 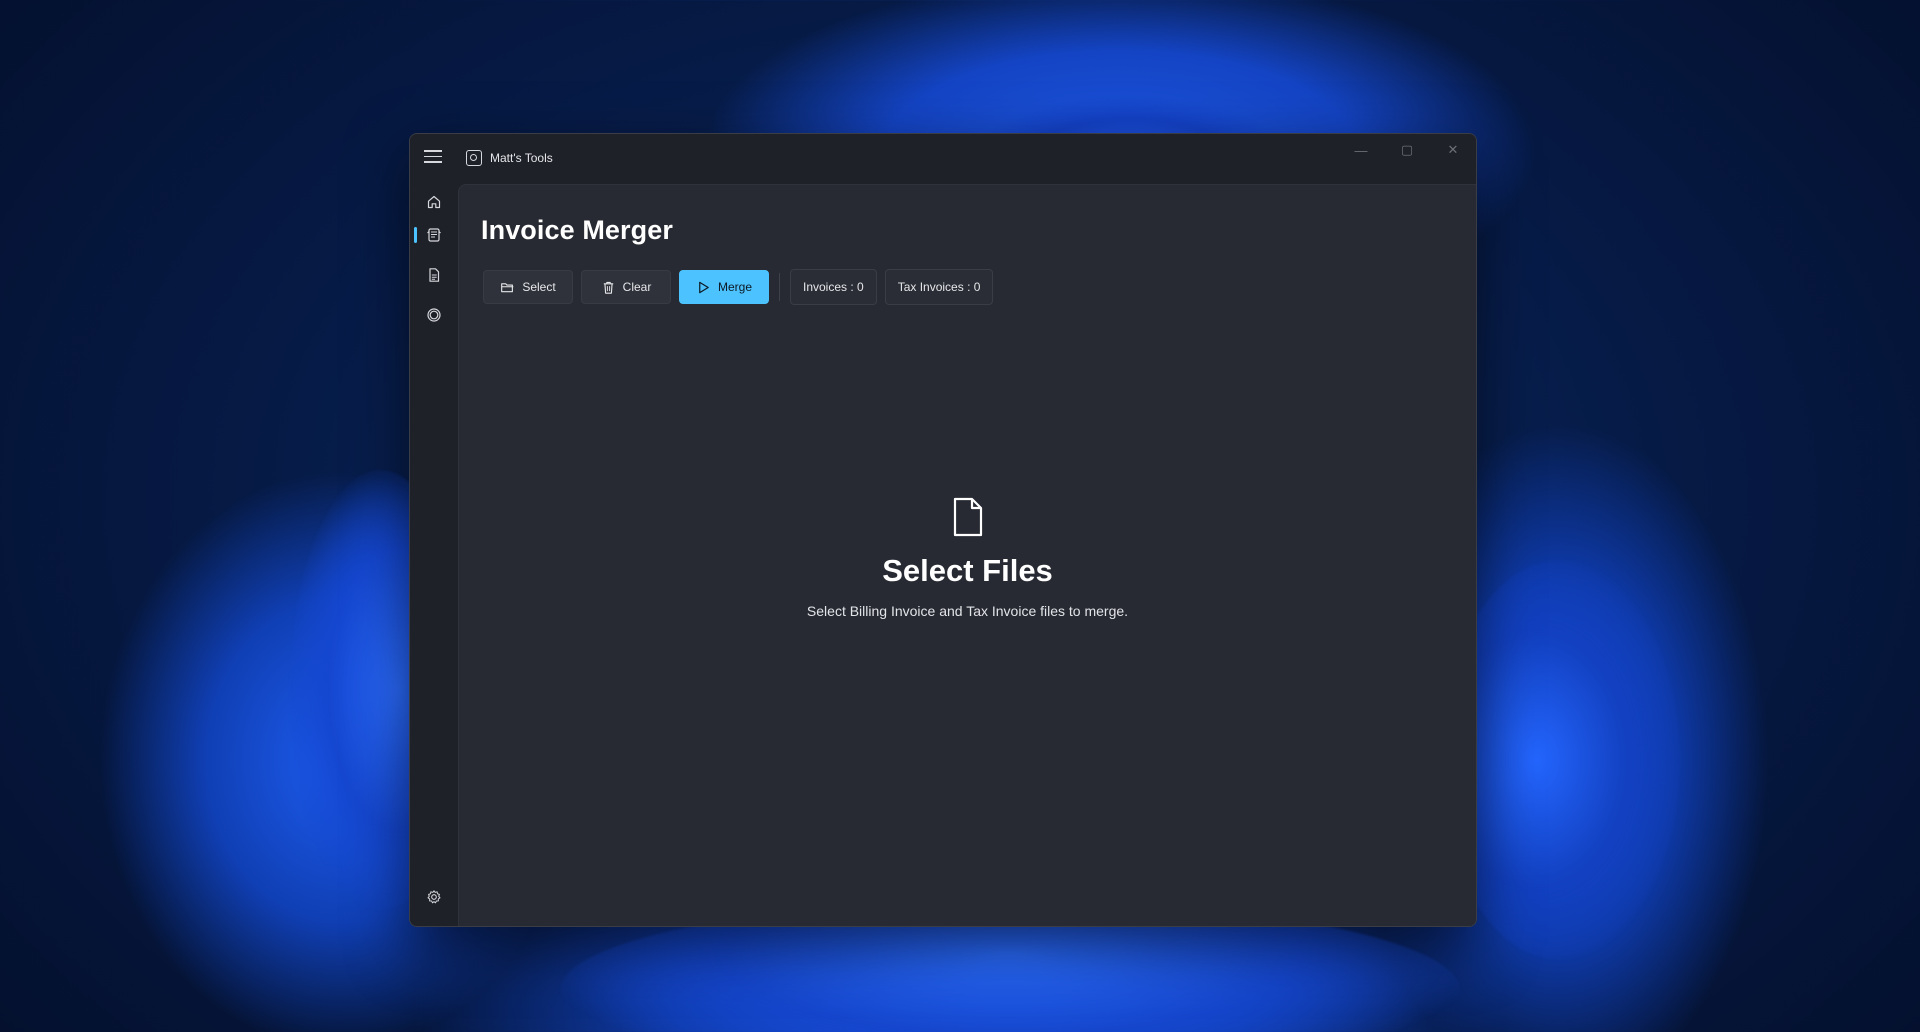 I want to click on invoice-merger-icon, so click(x=434, y=235).